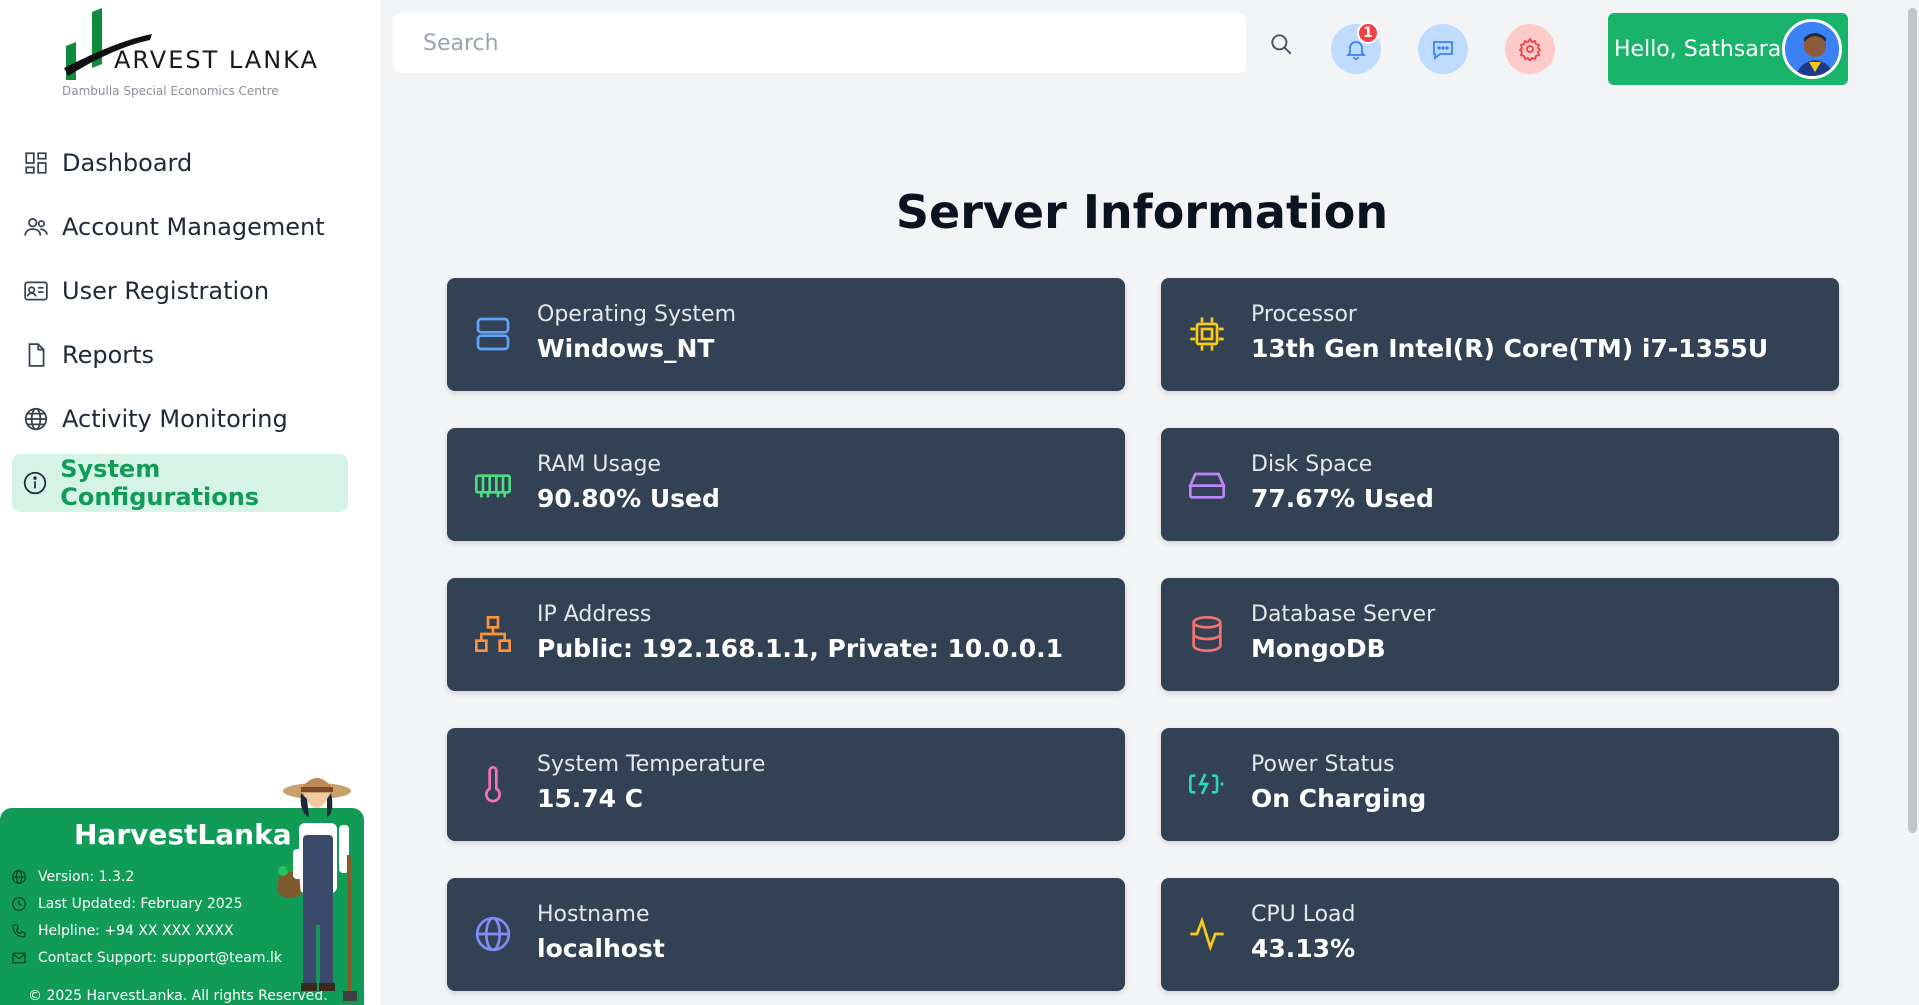 The width and height of the screenshot is (1919, 1005). What do you see at coordinates (786, 784) in the screenshot?
I see `system-temperature-card: System Temperature 15.74 C` at bounding box center [786, 784].